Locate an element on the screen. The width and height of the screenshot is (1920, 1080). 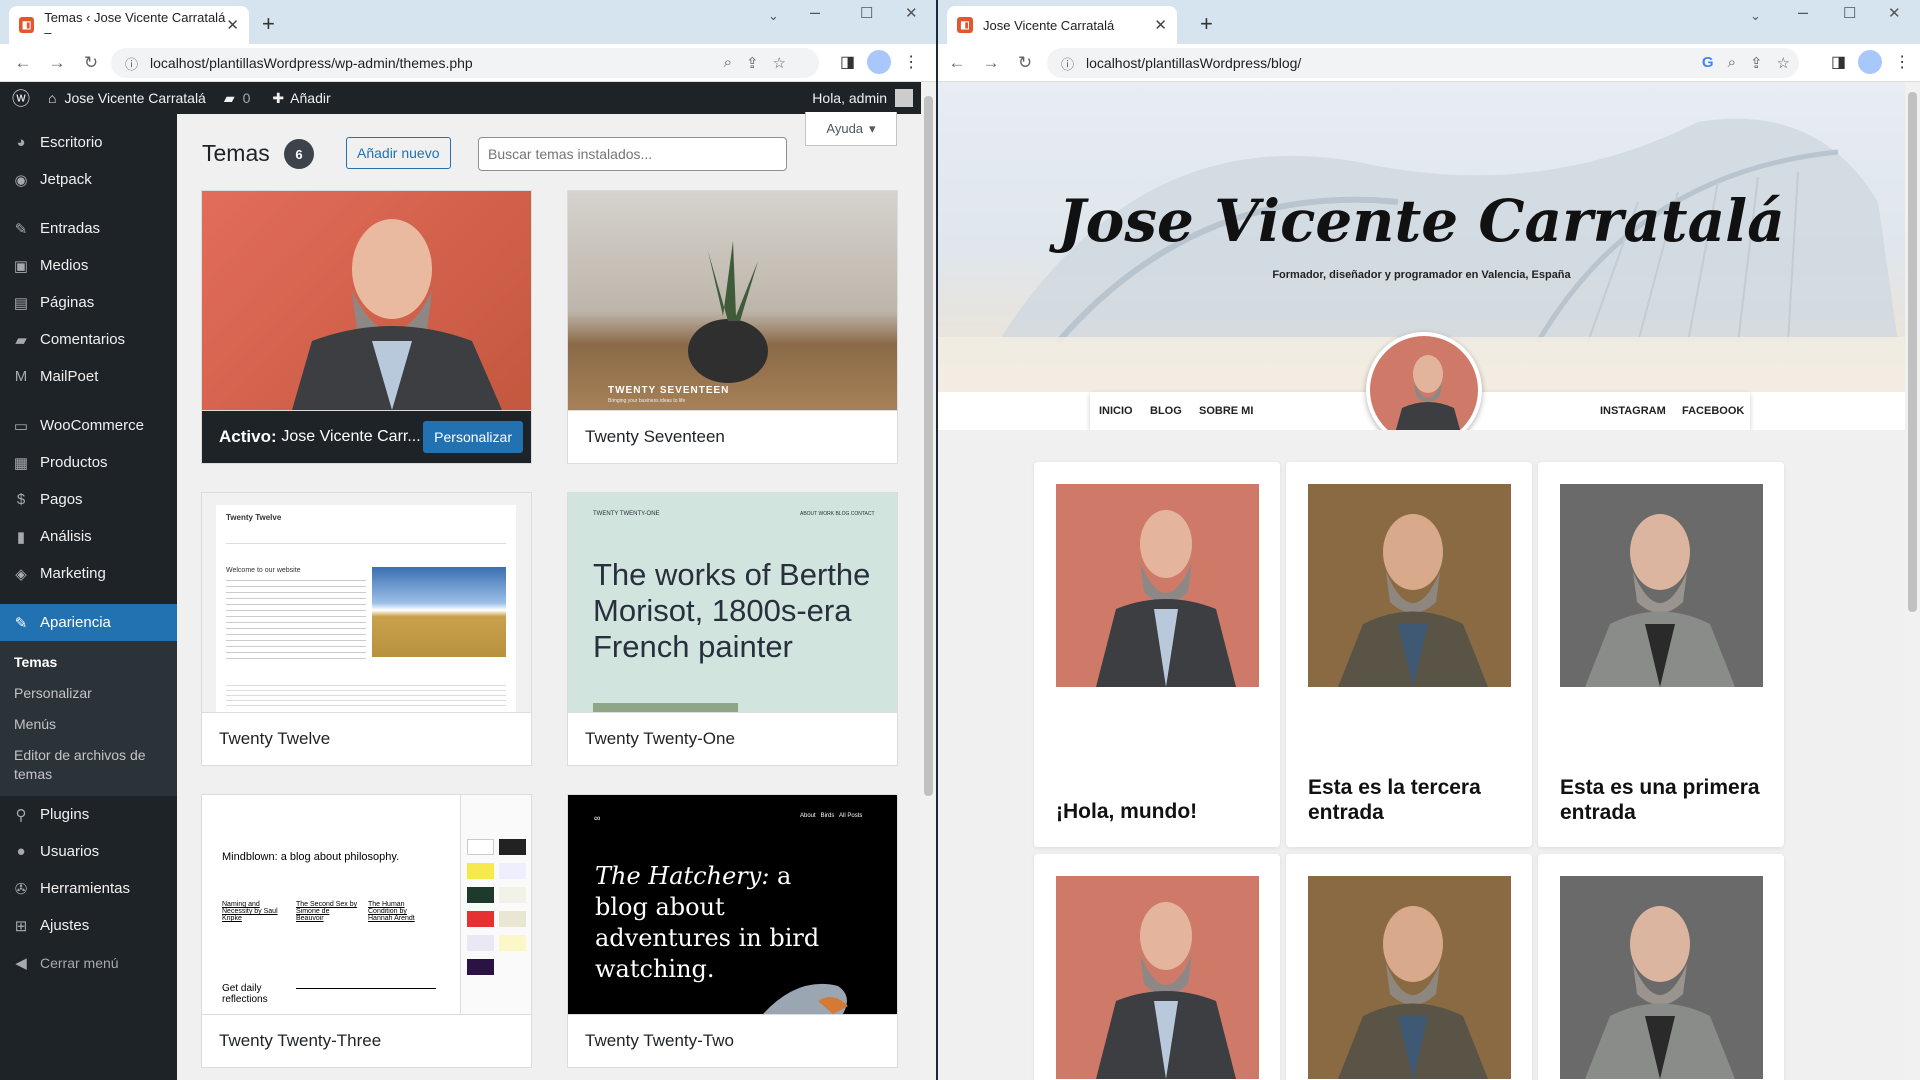
site-title: Jose Vicente Carratalá is located at coordinates (1421, 221).